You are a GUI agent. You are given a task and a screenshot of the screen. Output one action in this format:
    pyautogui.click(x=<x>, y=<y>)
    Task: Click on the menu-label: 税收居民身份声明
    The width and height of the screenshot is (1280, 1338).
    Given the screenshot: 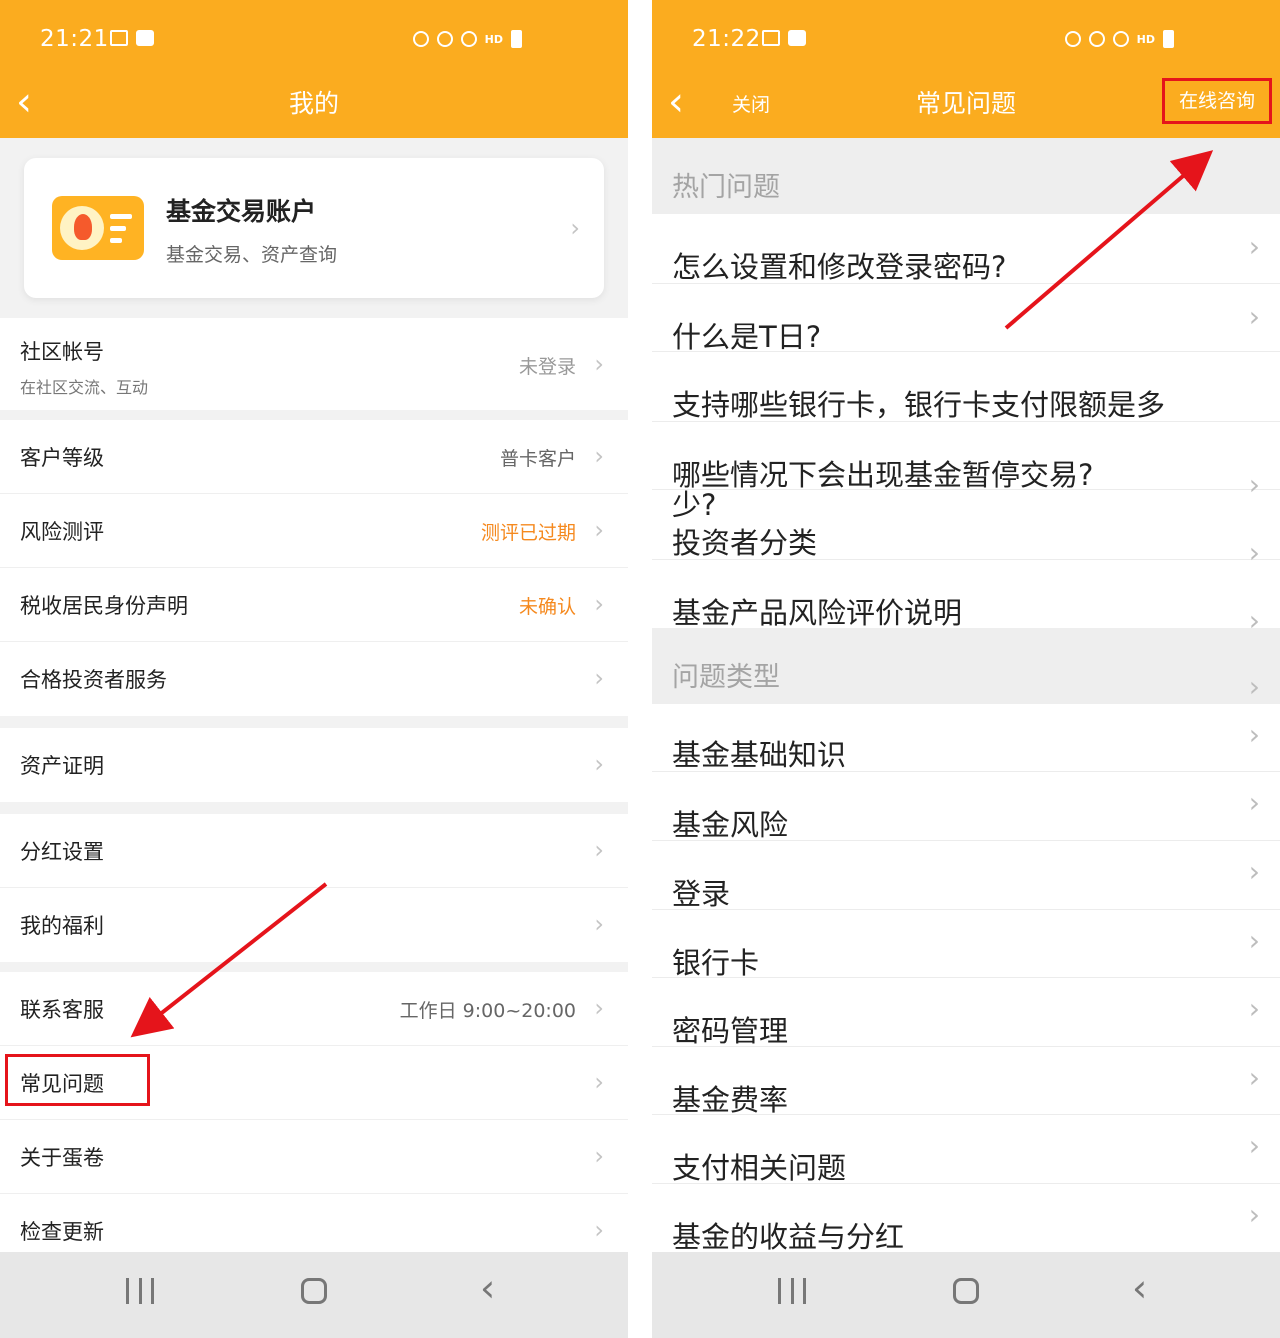 What is the action you would take?
    pyautogui.click(x=104, y=606)
    